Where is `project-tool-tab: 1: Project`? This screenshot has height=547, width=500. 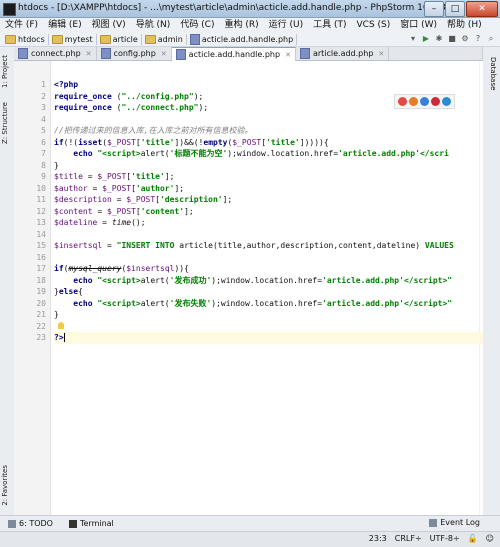
project-tool-tab: 1: Project is located at coordinates (7, 71).